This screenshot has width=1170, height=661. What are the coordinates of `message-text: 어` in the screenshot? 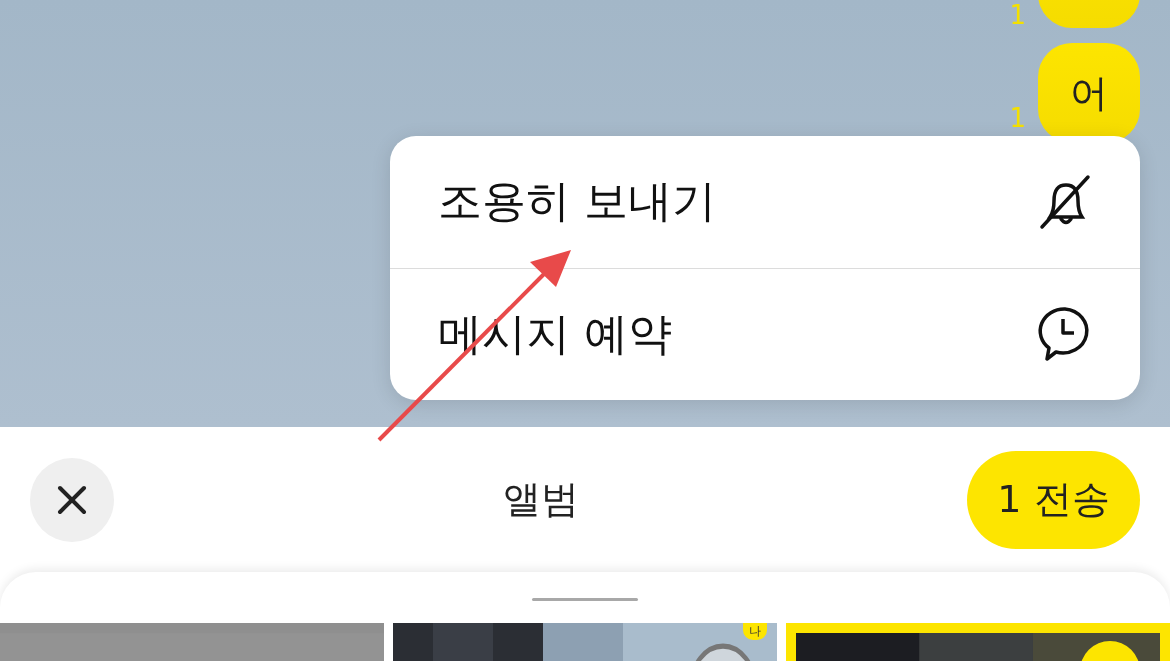 It's located at (1089, 93).